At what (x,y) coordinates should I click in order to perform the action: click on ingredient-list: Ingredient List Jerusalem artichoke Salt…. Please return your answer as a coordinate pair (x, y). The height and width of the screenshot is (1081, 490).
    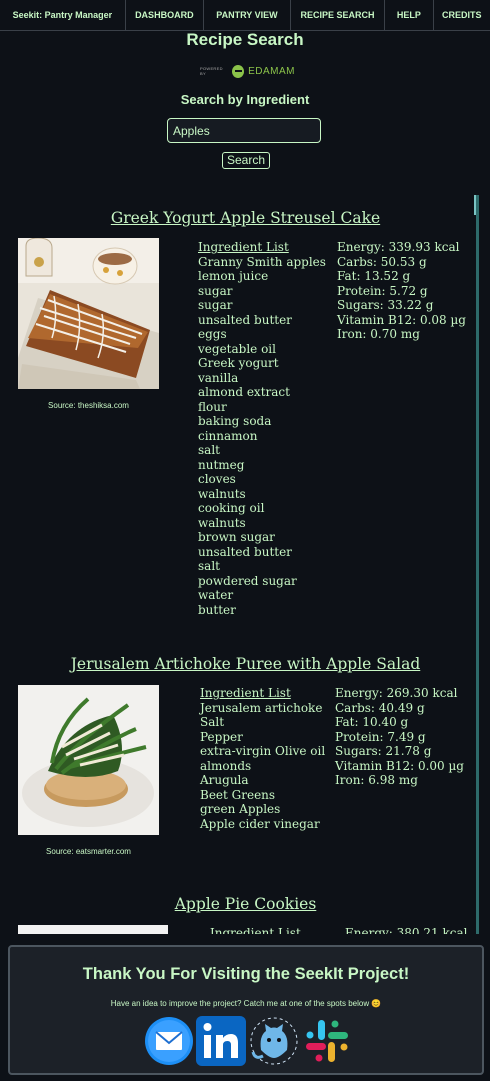
    Looking at the image, I should click on (262, 758).